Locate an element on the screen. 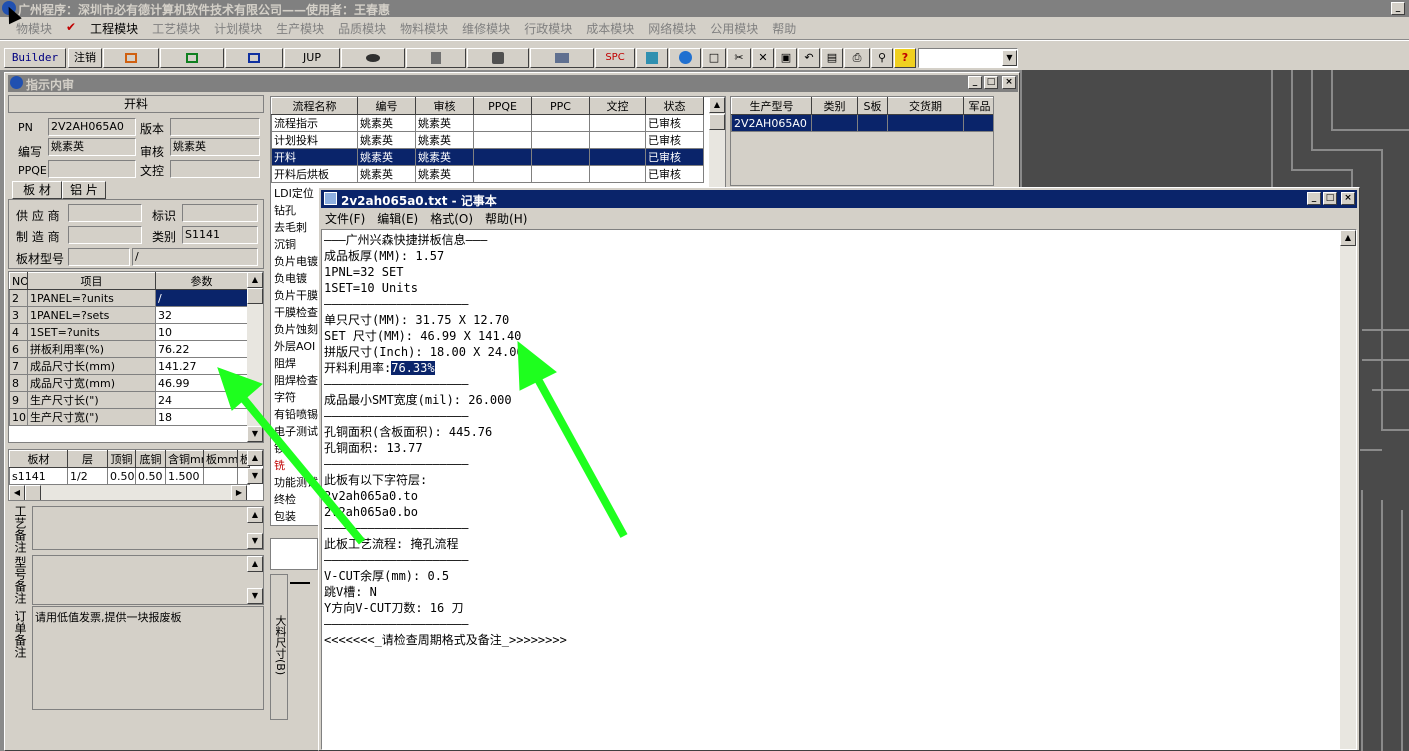 Image resolution: width=1409 pixels, height=751 pixels. eye-icon is located at coordinates (373, 58).